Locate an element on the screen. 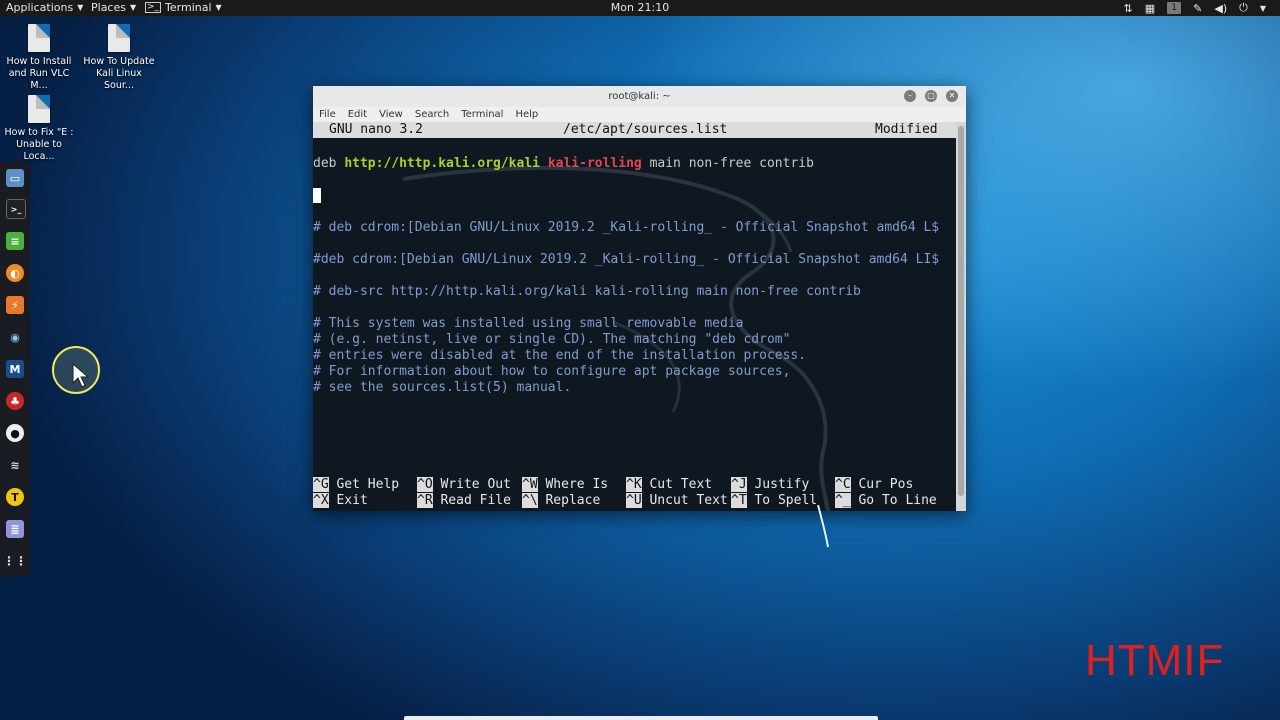  shortcut-label: Exit is located at coordinates (352, 500).